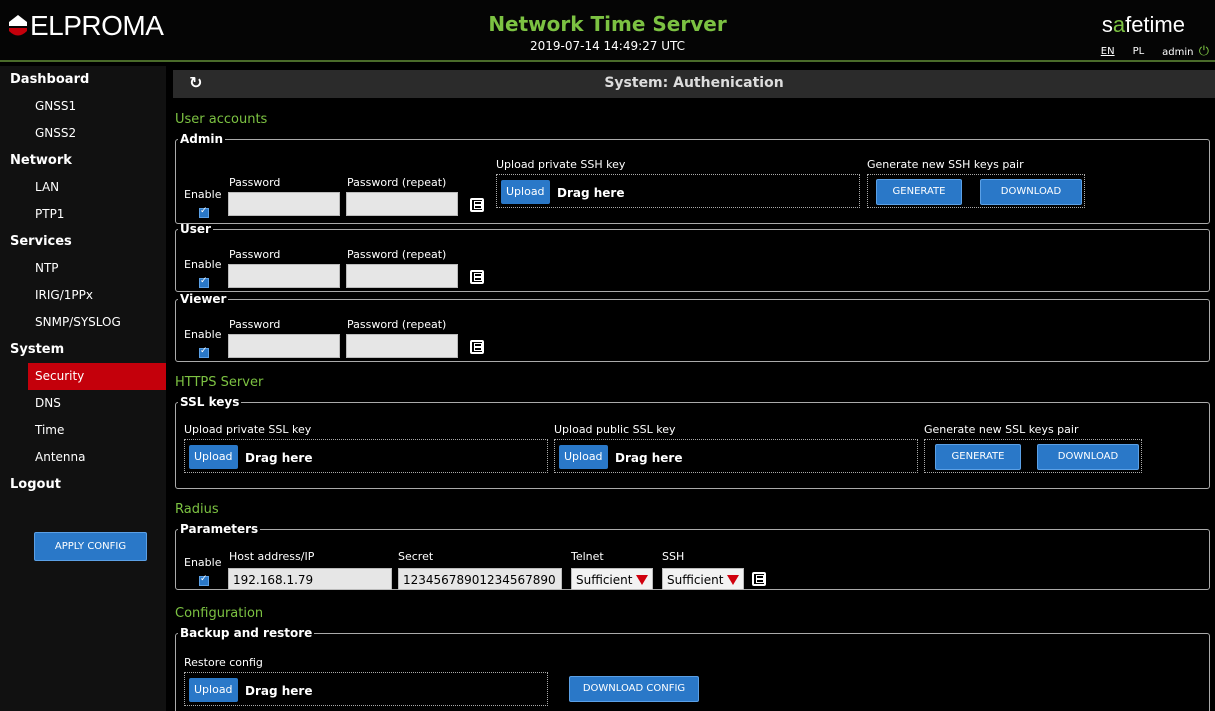 The image size is (1215, 711). What do you see at coordinates (284, 204) in the screenshot?
I see `admin-password-input` at bounding box center [284, 204].